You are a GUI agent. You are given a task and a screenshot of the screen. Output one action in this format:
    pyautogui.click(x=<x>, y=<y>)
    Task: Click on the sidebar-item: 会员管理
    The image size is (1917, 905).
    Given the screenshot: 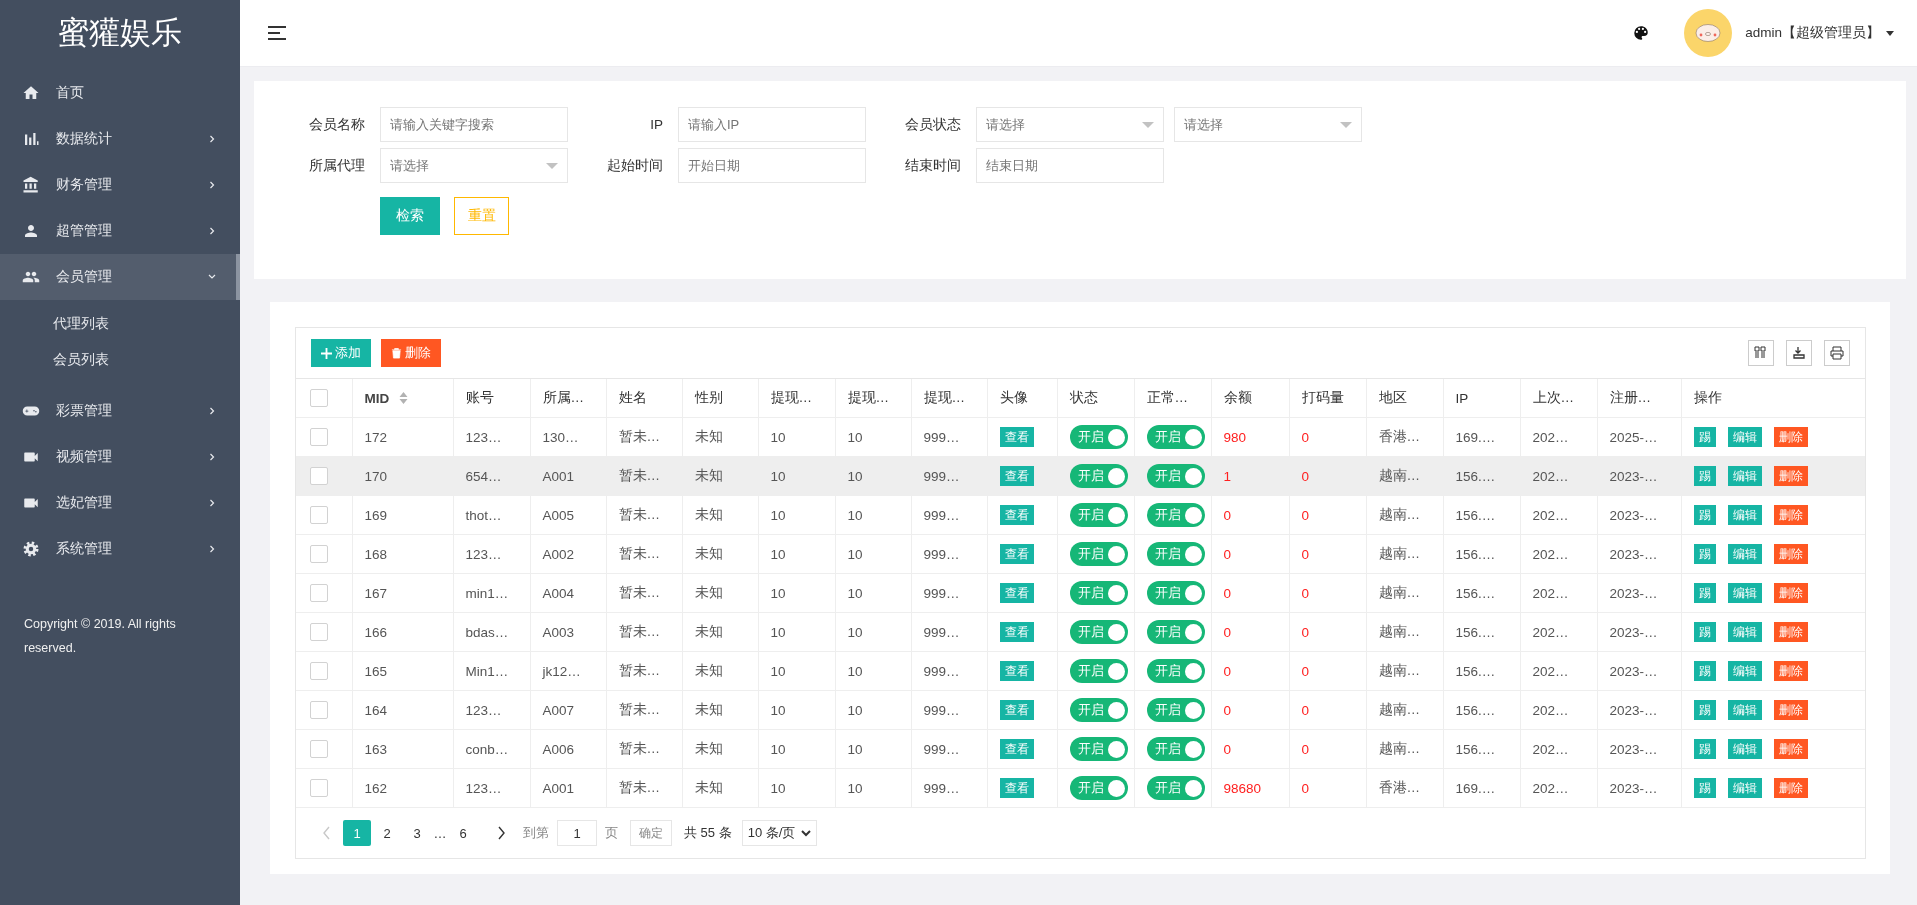 What is the action you would take?
    pyautogui.click(x=120, y=277)
    